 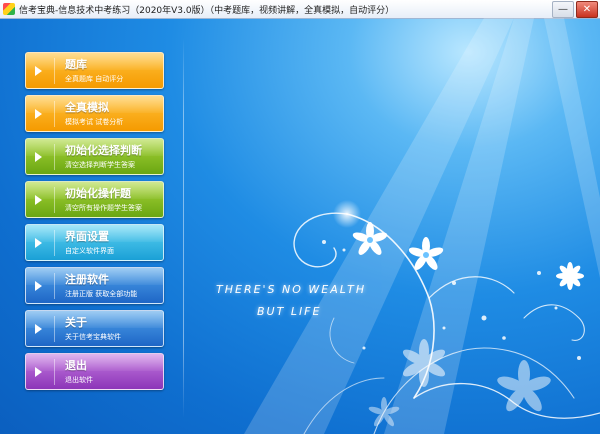 I want to click on minimize-icon: —, so click(x=563, y=9).